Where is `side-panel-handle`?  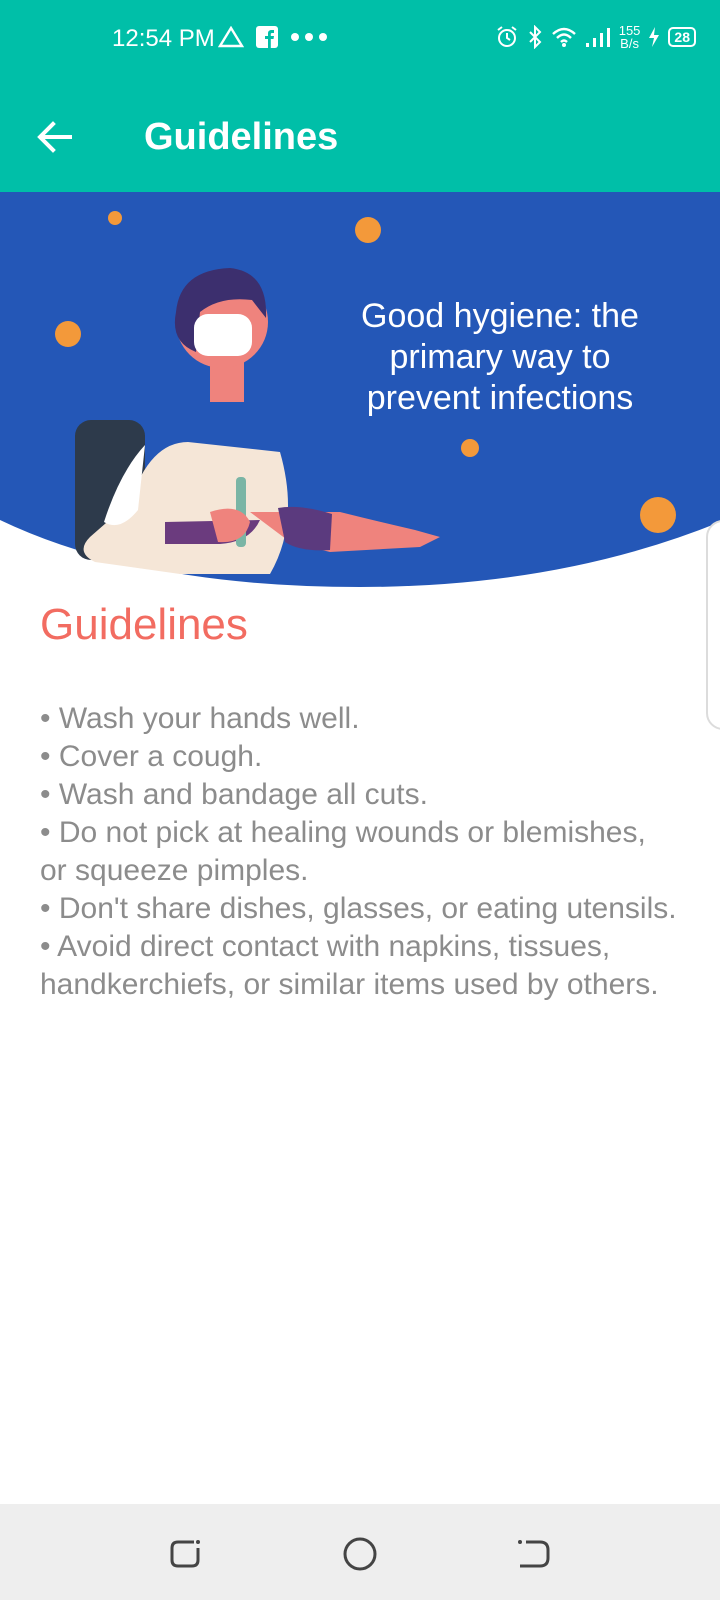 side-panel-handle is located at coordinates (713, 625).